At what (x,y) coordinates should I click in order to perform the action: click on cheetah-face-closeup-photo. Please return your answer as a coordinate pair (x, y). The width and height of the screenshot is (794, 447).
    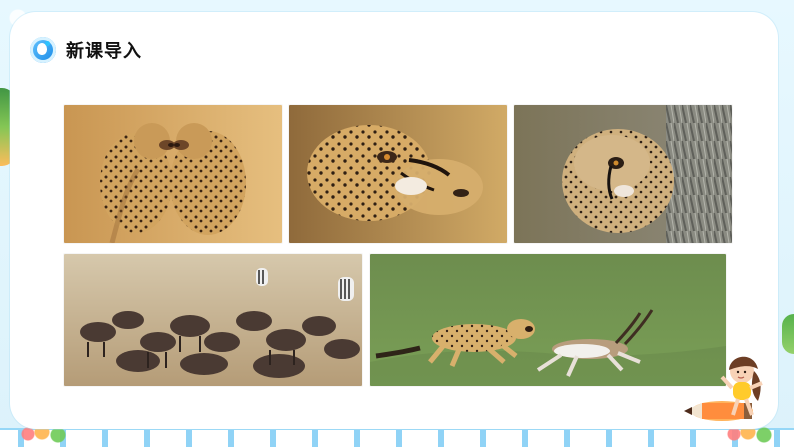
    Looking at the image, I should click on (398, 174).